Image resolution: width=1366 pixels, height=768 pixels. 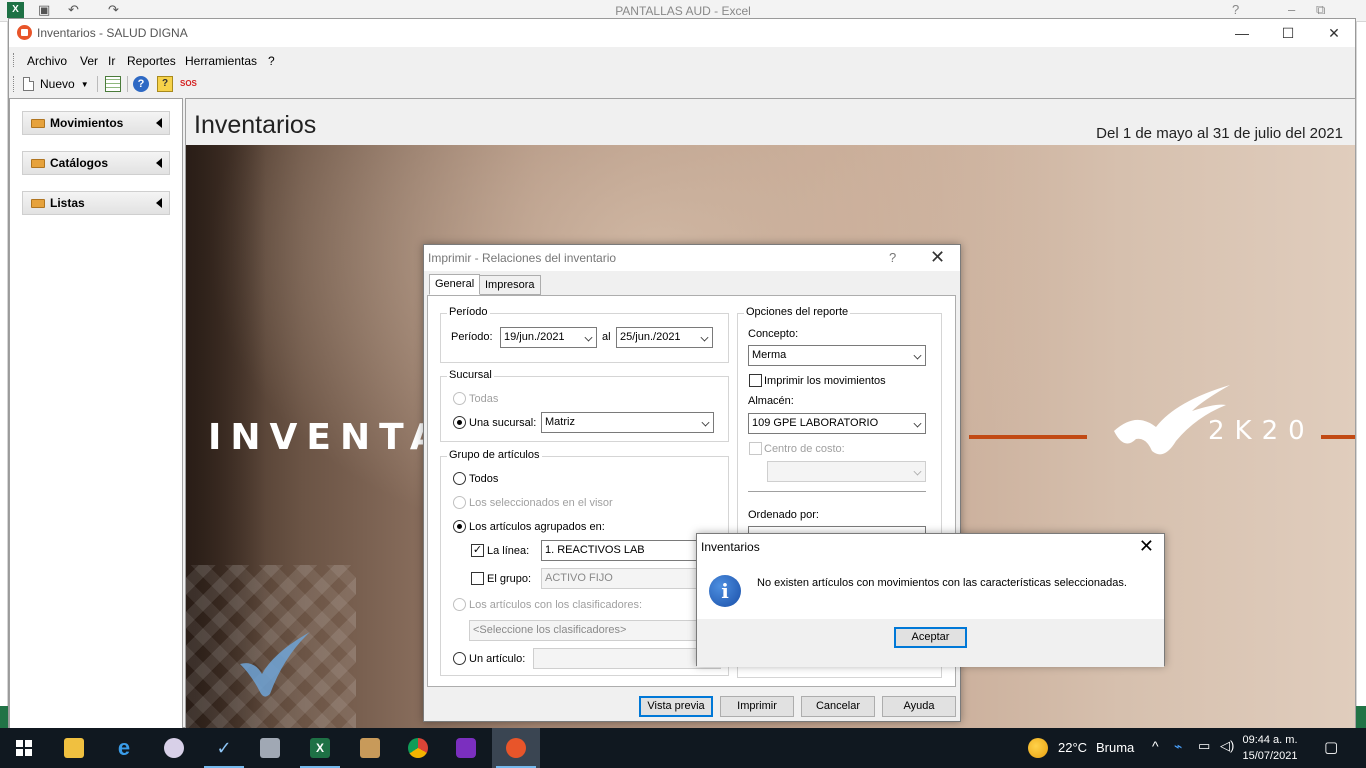 I want to click on weather-temp: 22°C, so click(x=1072, y=747).